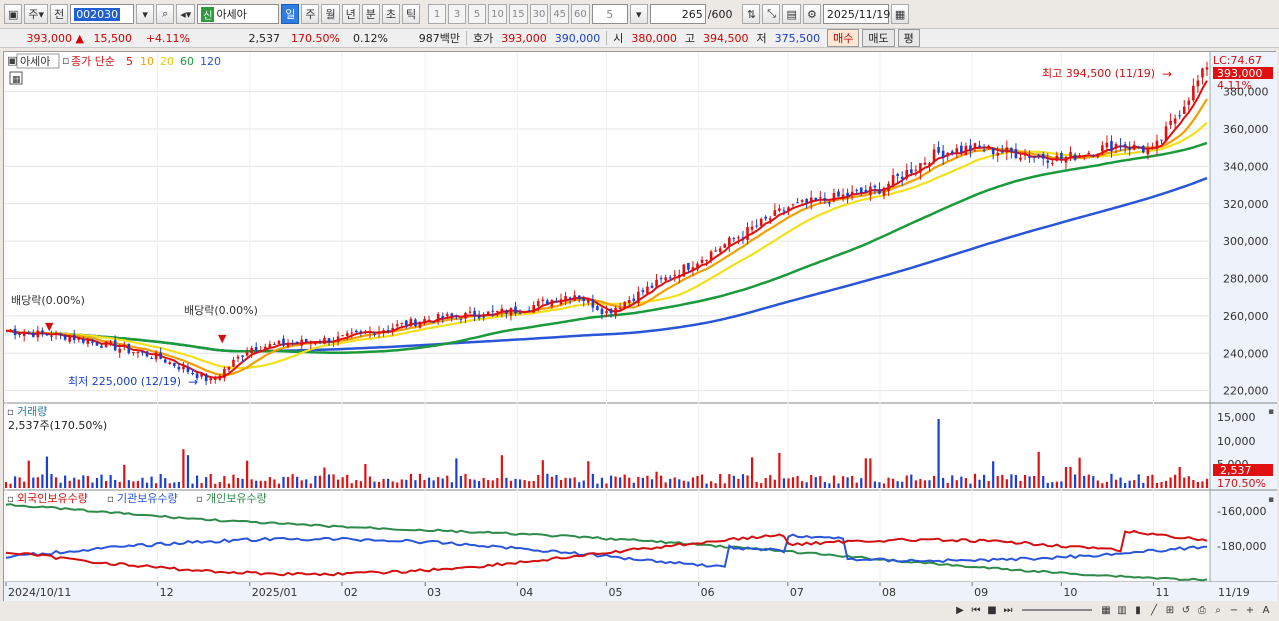  Describe the element at coordinates (908, 38) in the screenshot. I see `eval-button: 평` at that location.